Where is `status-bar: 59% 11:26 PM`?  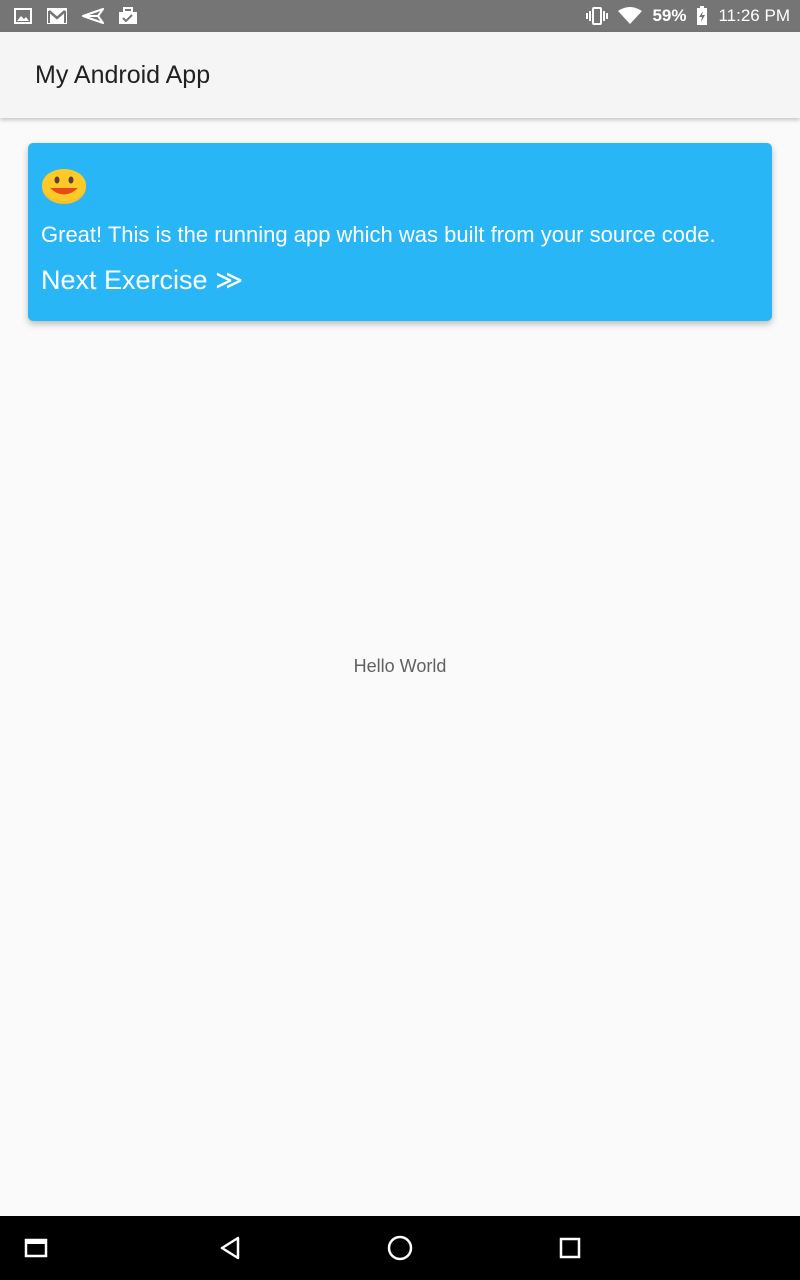 status-bar: 59% 11:26 PM is located at coordinates (400, 16).